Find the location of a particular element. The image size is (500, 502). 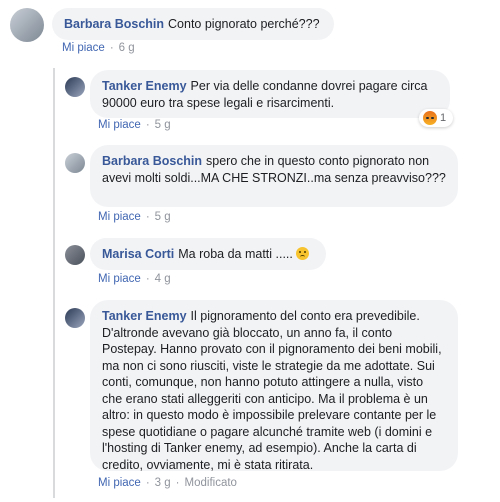

reaction-summary: 1 is located at coordinates (436, 118).